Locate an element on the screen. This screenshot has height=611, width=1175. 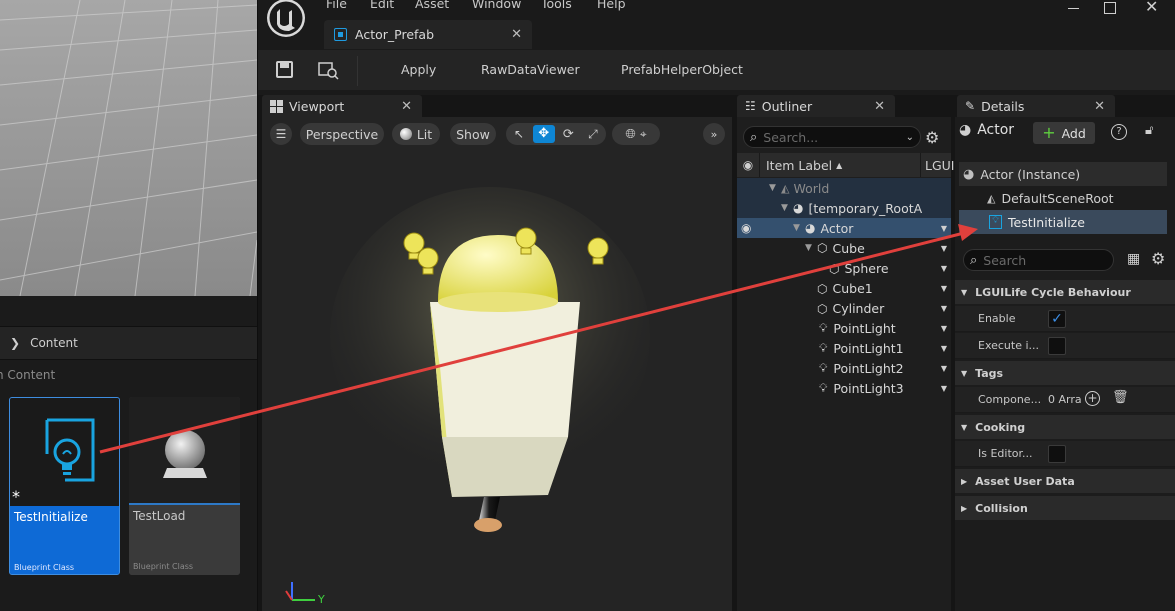
tab-outliner: ☷ Outliner ✕ is located at coordinates (816, 106).